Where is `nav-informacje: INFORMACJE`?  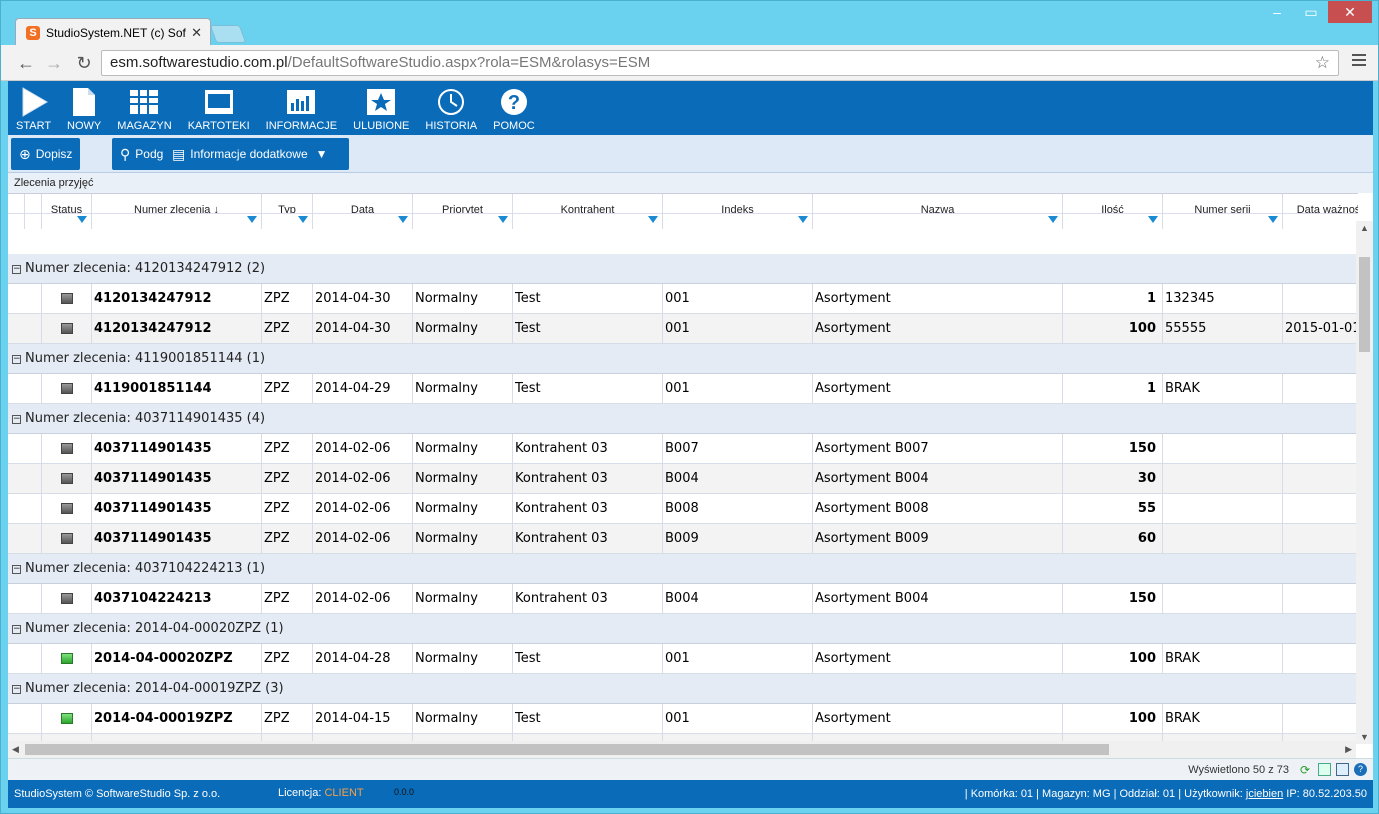
nav-informacje: INFORMACJE is located at coordinates (302, 108).